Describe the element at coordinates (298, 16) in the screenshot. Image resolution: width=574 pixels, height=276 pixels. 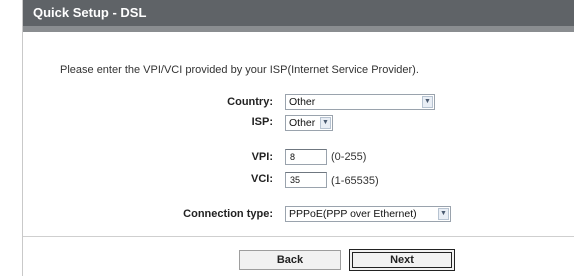
I see `page-title: Quick Setup - DSL` at that location.